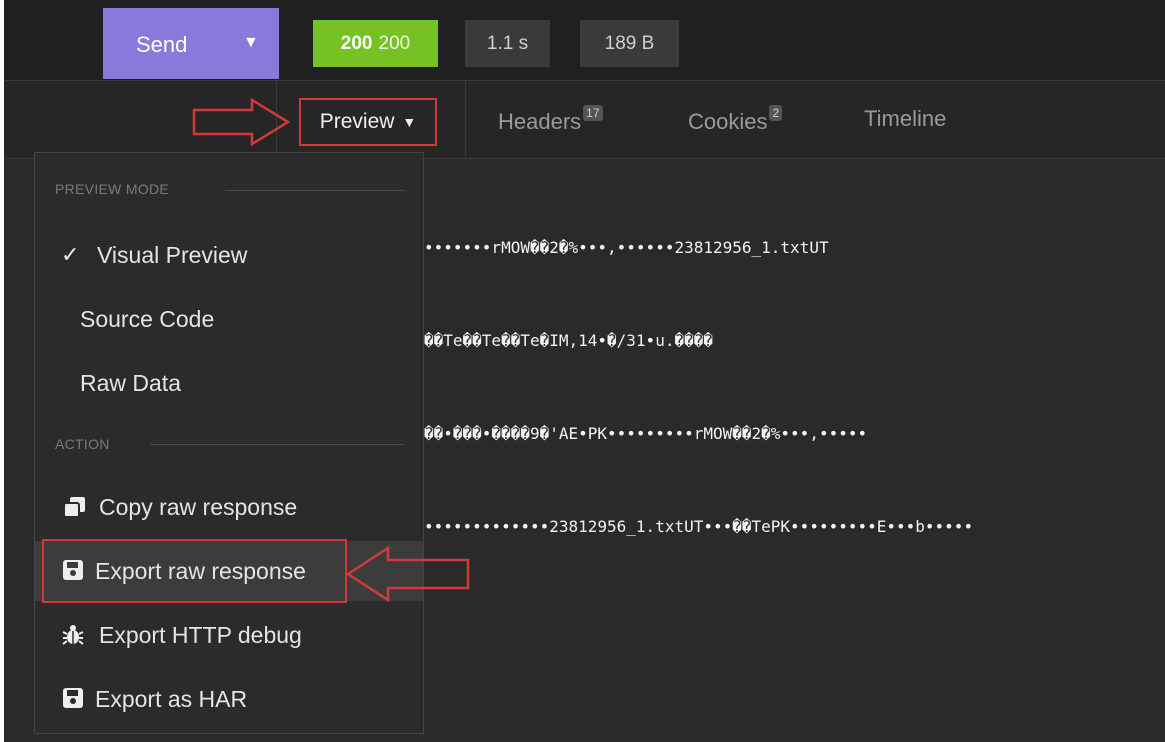 The height and width of the screenshot is (742, 1165). What do you see at coordinates (251, 43) in the screenshot?
I see `send-dropdown-caret-icon: ▼` at bounding box center [251, 43].